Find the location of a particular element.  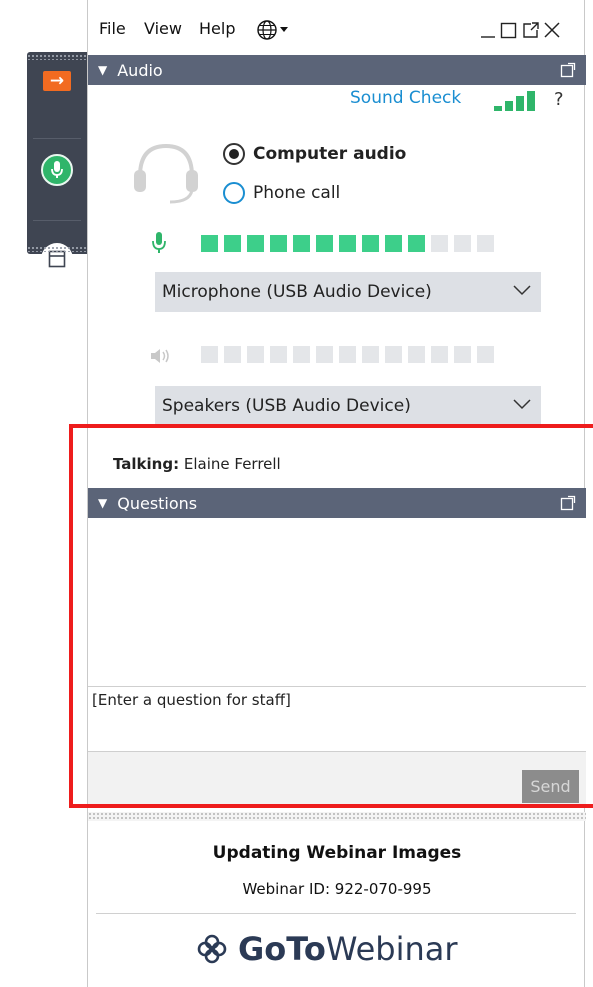

exit-arrow-icon: → is located at coordinates (57, 81).